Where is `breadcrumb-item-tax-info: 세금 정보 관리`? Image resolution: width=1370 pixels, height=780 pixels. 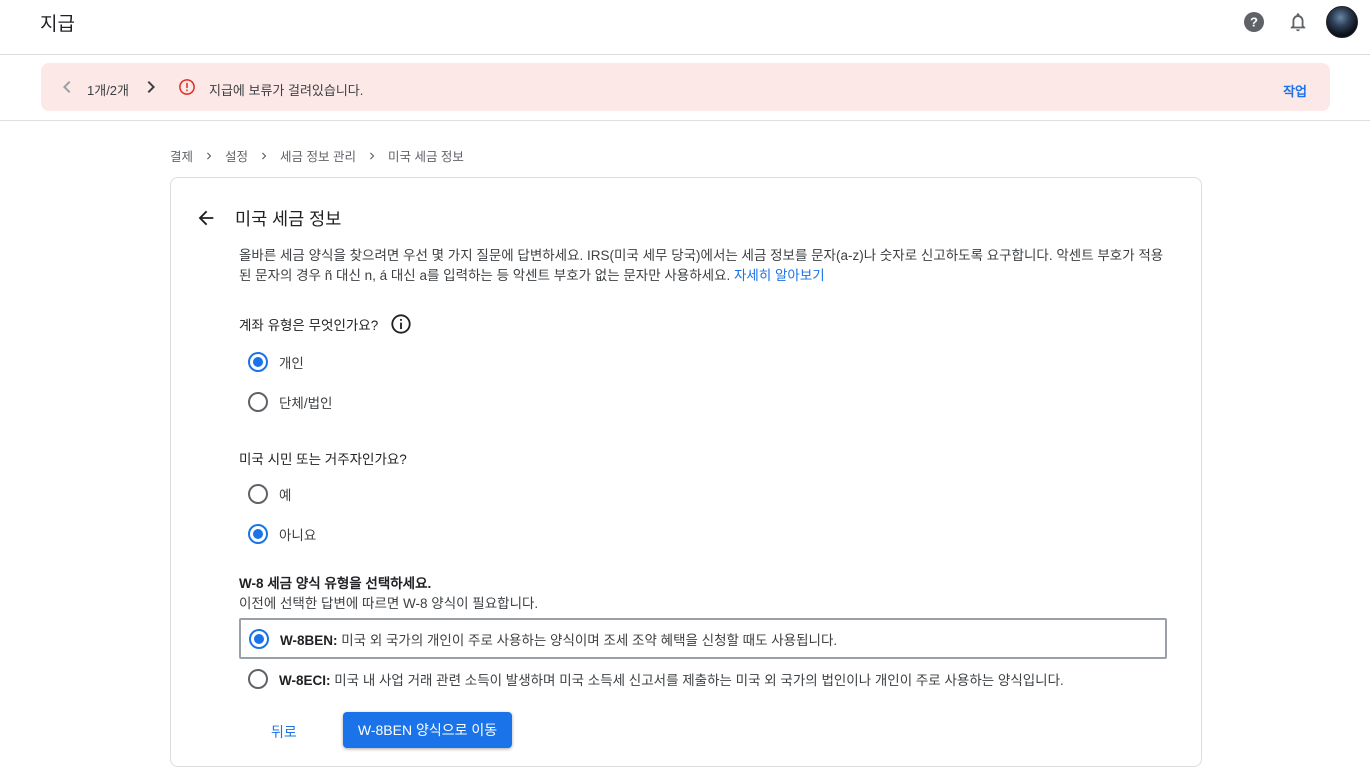
breadcrumb-item-tax-info: 세금 정보 관리 is located at coordinates (318, 155).